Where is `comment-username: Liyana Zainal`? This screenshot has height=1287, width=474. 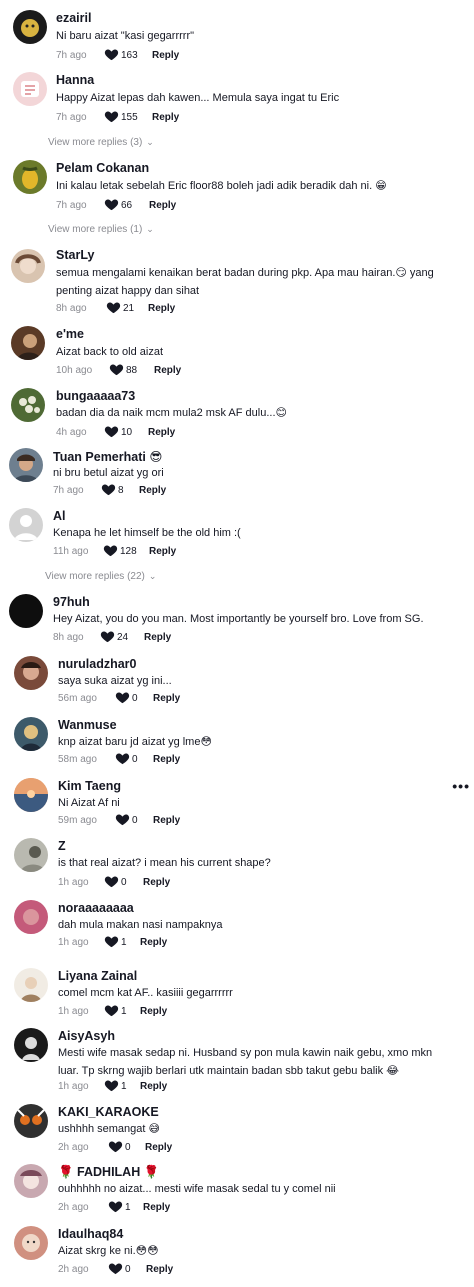
comment-username: Liyana Zainal is located at coordinates (97, 976).